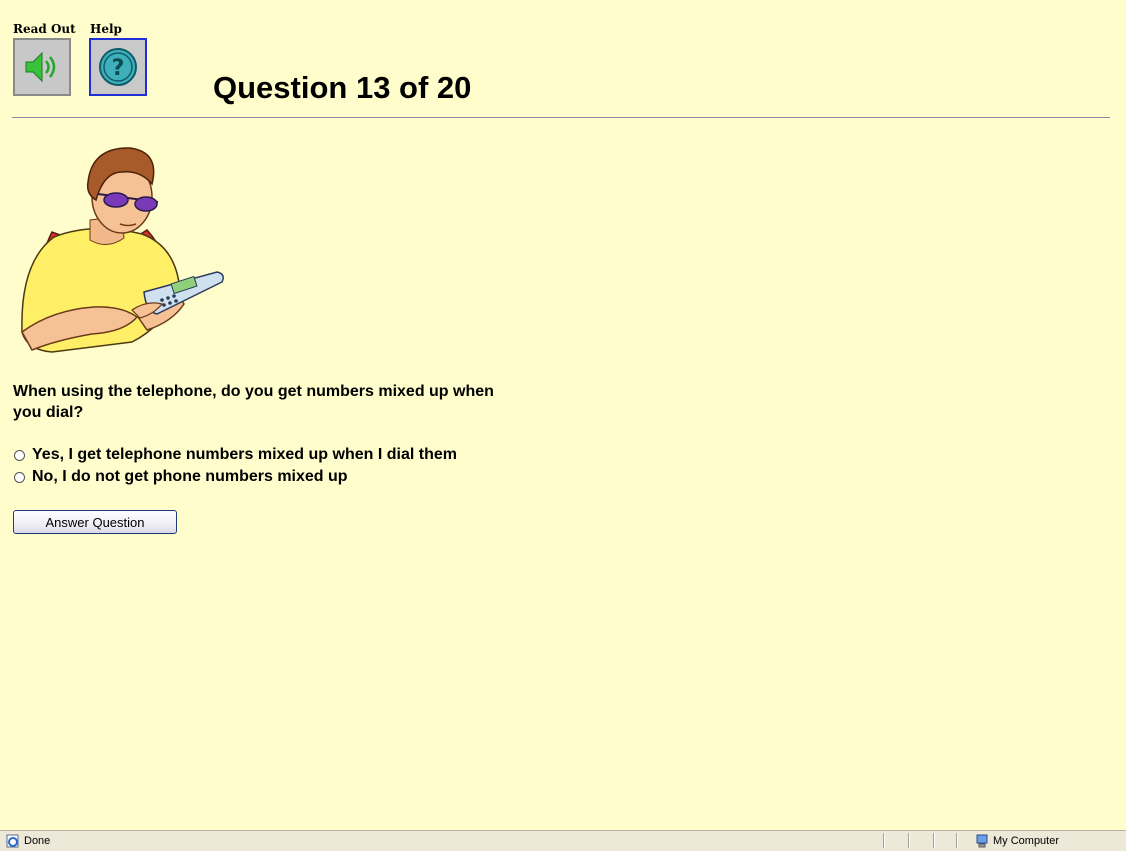 The height and width of the screenshot is (851, 1126). What do you see at coordinates (563, 840) in the screenshot?
I see `status-bar: Done My Computer` at bounding box center [563, 840].